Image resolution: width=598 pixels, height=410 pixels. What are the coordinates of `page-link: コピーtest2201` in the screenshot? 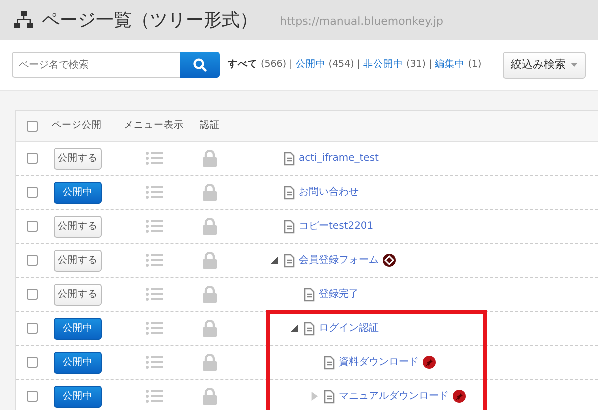 It's located at (336, 226).